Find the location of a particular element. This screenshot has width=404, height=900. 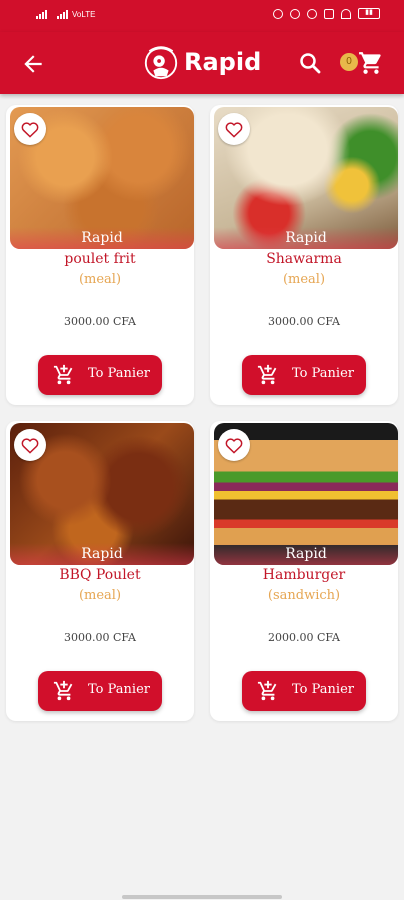

home-indicator is located at coordinates (202, 897).